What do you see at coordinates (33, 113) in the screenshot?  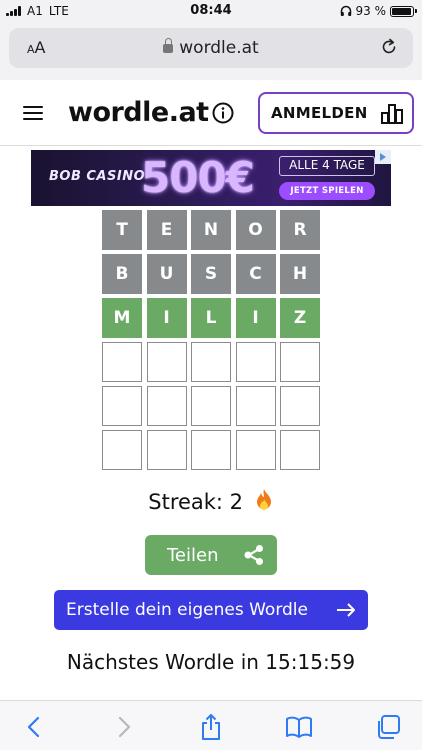 I see `hamburger-icon` at bounding box center [33, 113].